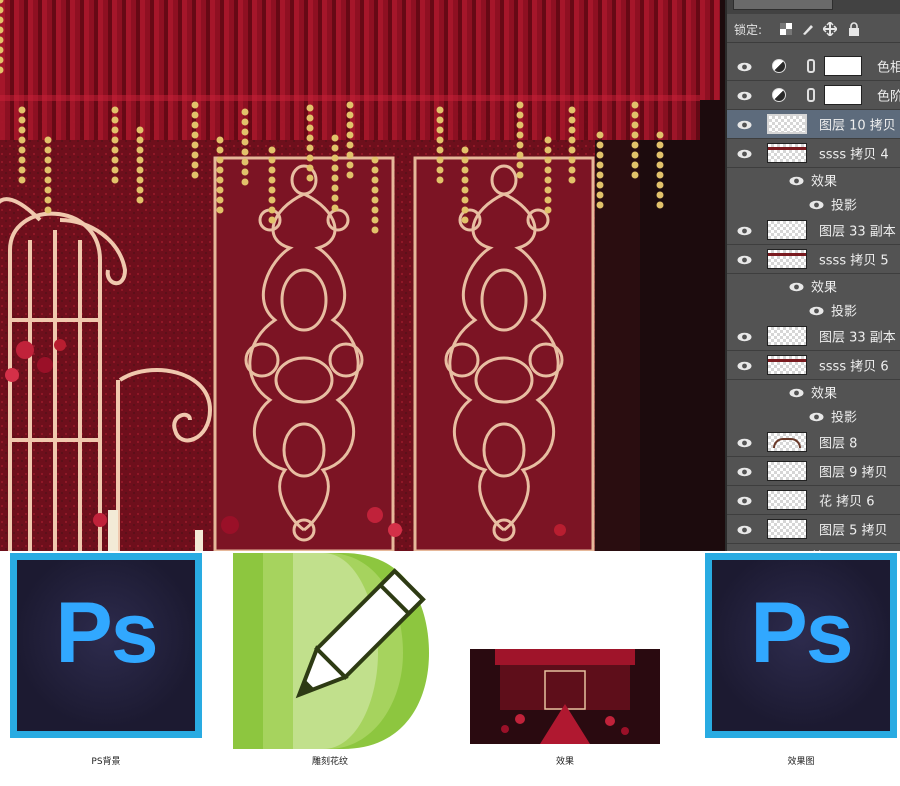  I want to click on lock-label: 锁定:, so click(748, 30).